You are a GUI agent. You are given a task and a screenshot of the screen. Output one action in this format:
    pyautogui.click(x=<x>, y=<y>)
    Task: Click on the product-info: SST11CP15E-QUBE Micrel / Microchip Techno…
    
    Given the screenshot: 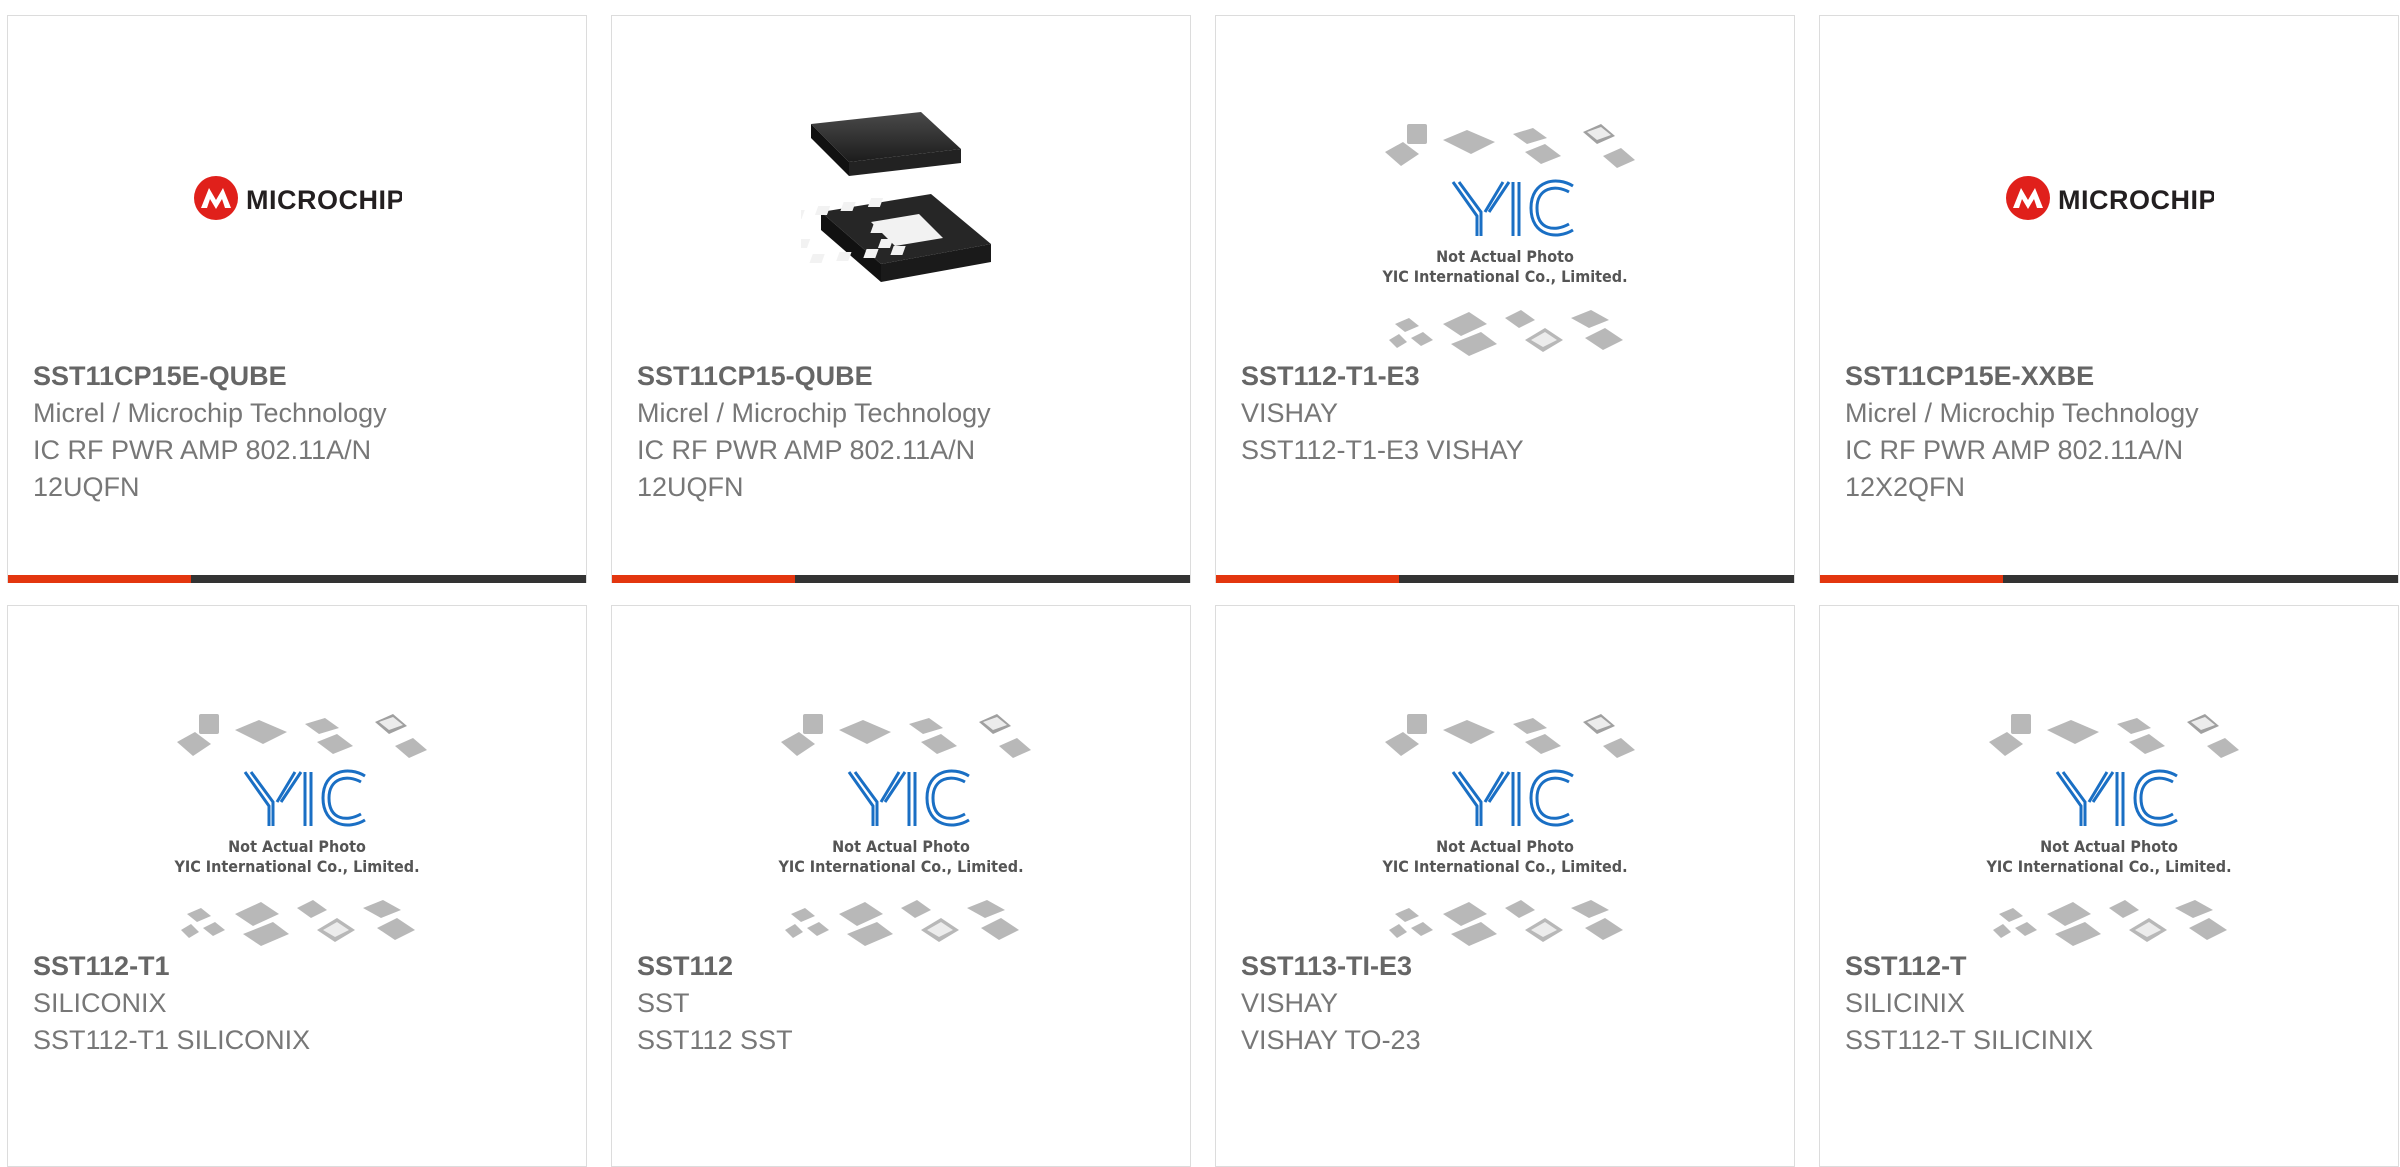 What is the action you would take?
    pyautogui.click(x=299, y=432)
    